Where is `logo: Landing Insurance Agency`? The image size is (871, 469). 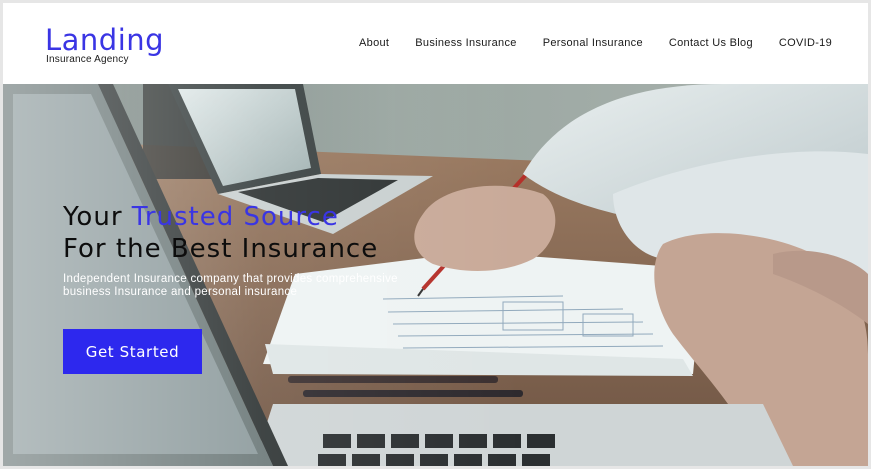 logo: Landing Insurance Agency is located at coordinates (104, 45).